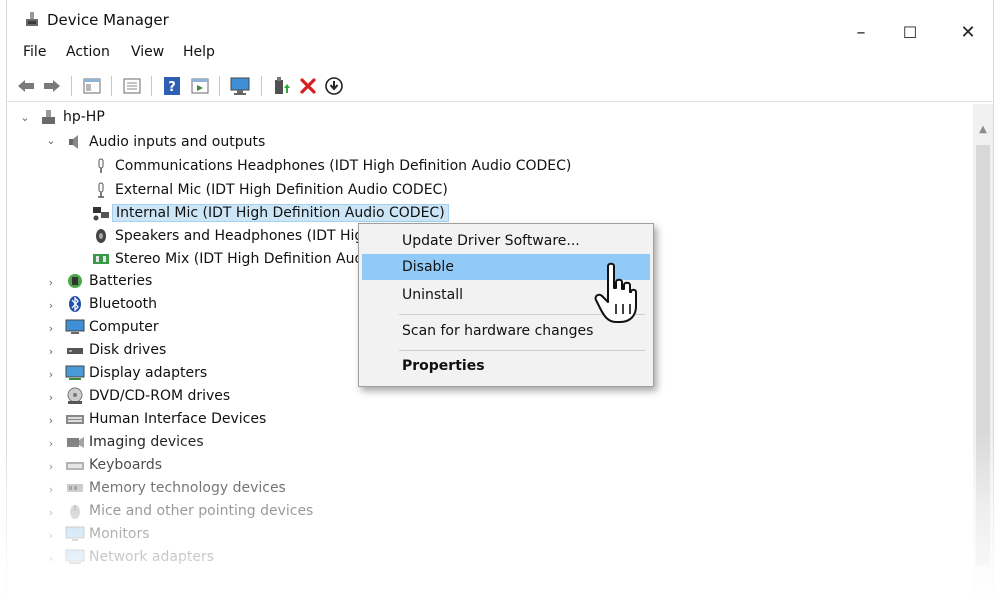  Describe the element at coordinates (500, 87) in the screenshot. I see `toolbar: ?` at that location.